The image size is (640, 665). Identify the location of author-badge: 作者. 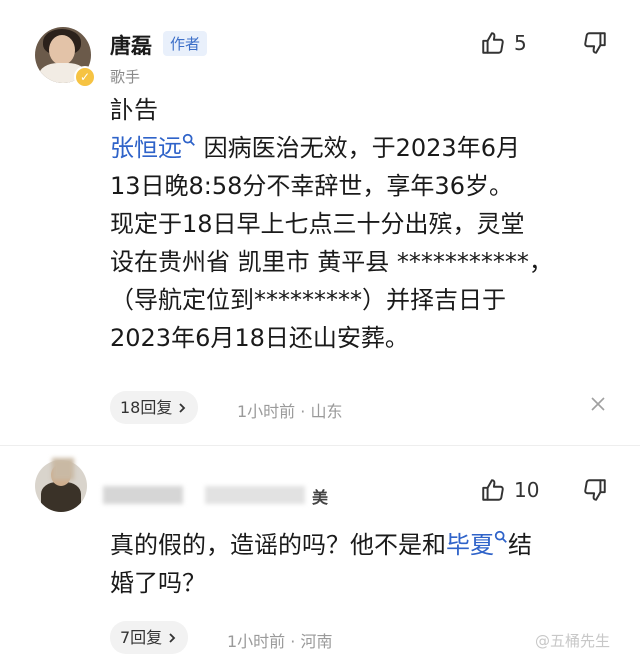
(185, 43).